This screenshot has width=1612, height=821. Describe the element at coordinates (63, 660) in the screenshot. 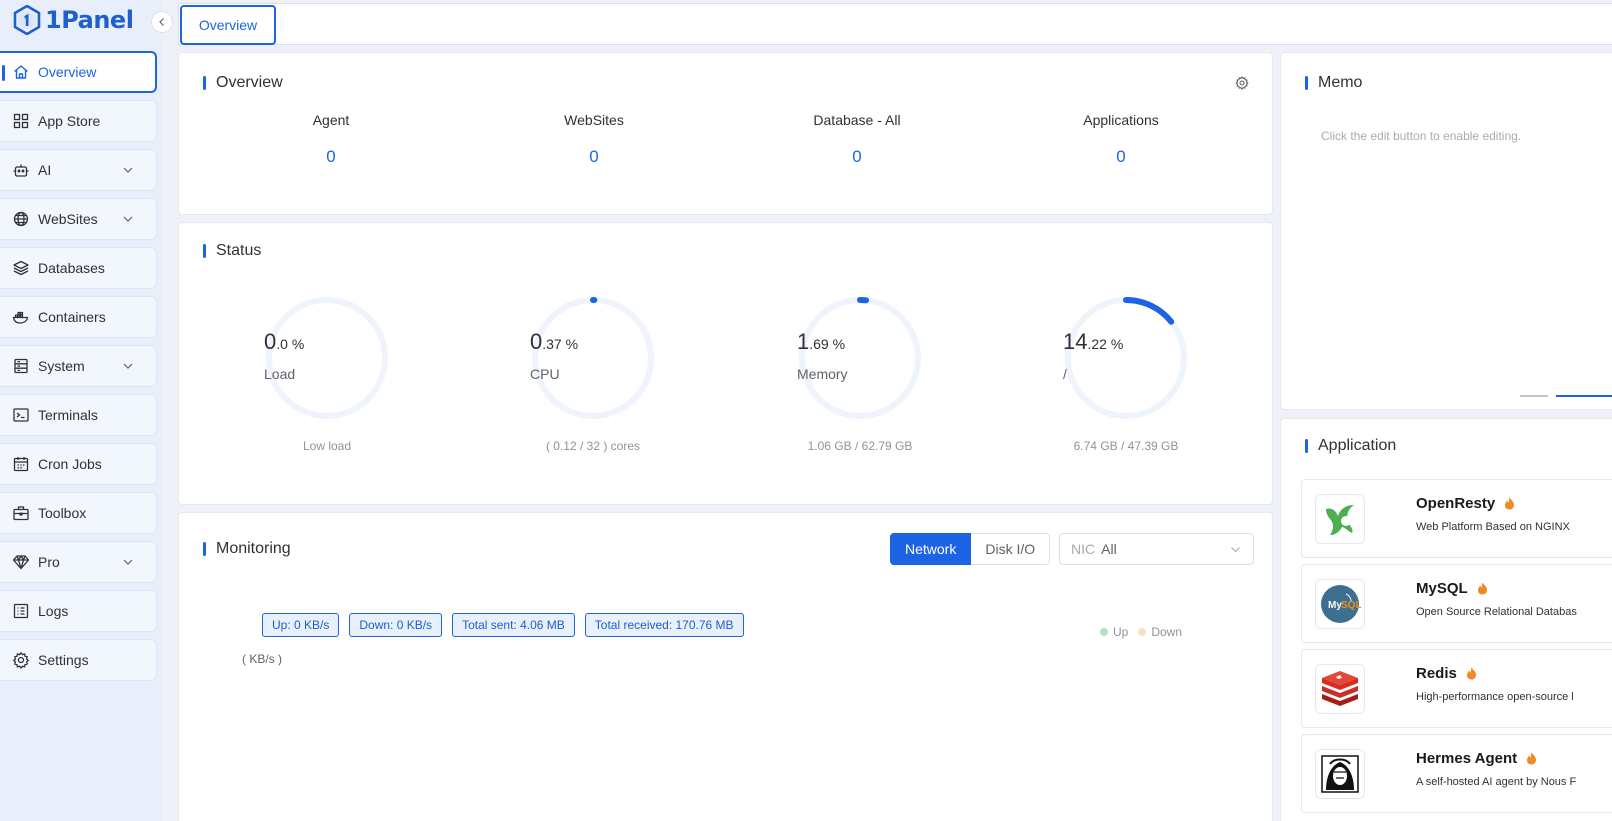

I see `sidebar-item-label: Settings` at that location.